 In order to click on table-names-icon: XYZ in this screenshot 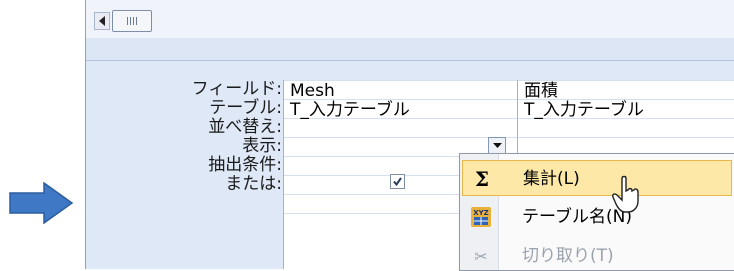, I will do `click(481, 217)`.